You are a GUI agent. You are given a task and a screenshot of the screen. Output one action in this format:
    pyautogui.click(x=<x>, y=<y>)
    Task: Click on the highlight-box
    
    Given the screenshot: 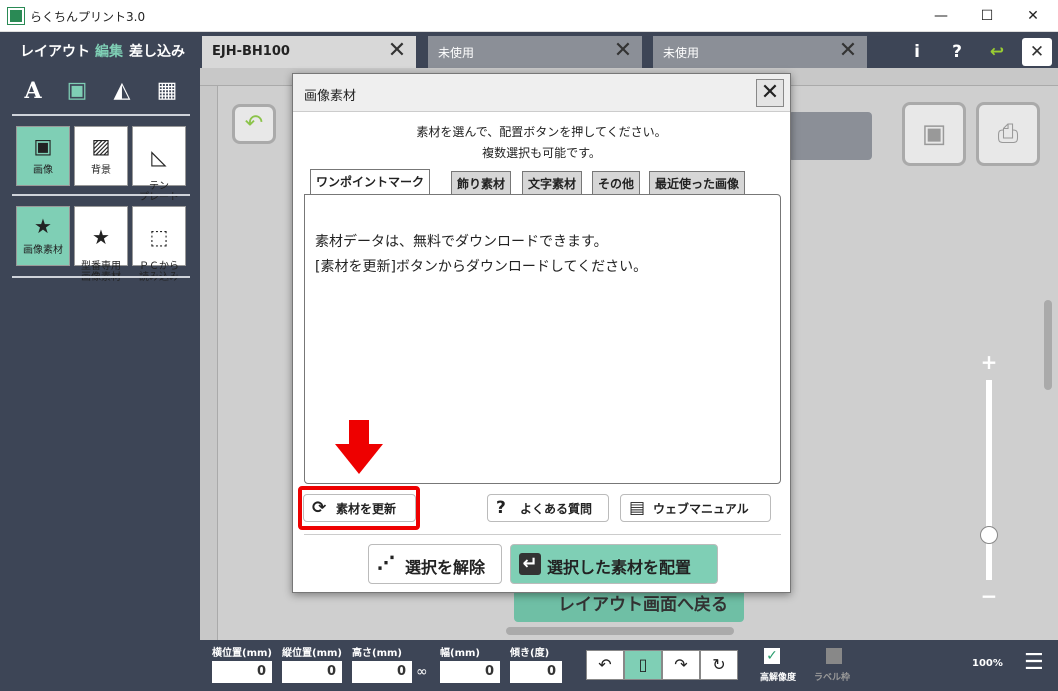 What is the action you would take?
    pyautogui.click(x=359, y=508)
    